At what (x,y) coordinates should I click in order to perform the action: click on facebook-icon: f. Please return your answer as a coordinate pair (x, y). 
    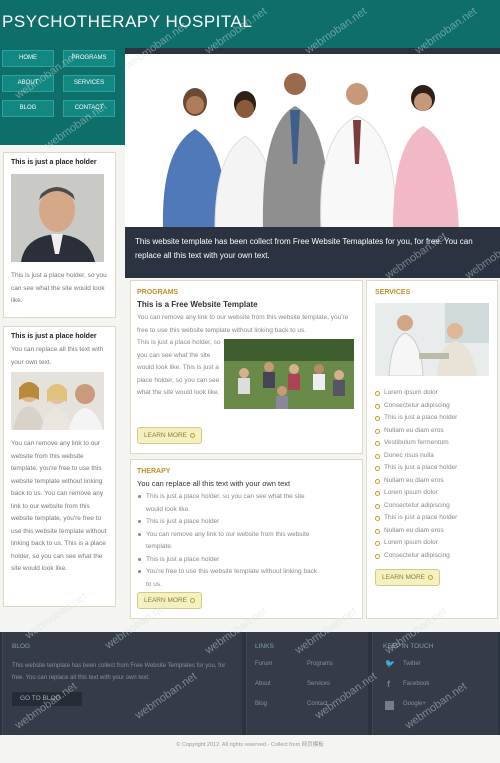
    Looking at the image, I should click on (388, 684).